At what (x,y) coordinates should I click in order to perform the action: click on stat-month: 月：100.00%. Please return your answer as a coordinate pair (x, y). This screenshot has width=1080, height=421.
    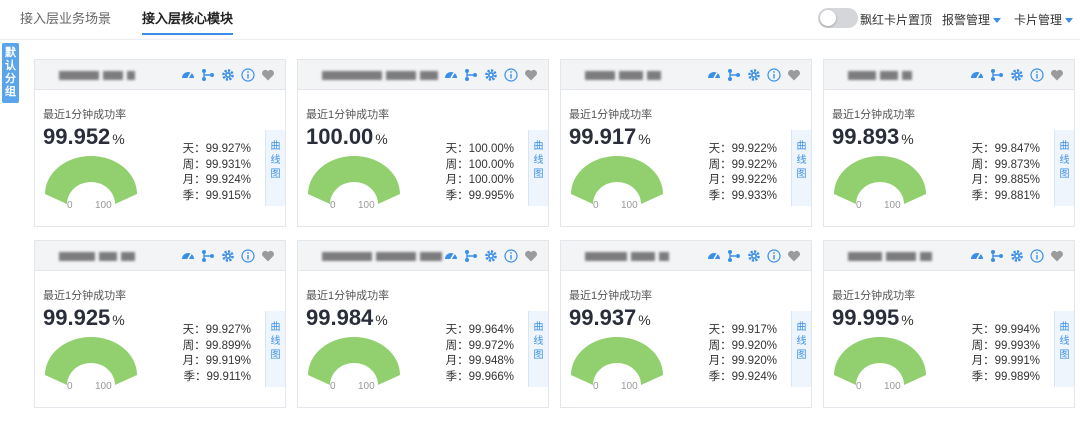
    Looking at the image, I should click on (479, 180).